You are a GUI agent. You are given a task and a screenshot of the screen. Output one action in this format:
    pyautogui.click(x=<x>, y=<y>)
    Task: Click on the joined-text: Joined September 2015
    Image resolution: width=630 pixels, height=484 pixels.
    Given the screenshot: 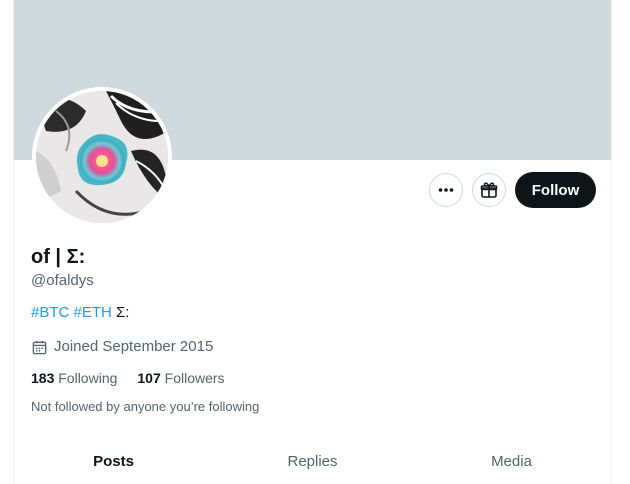 What is the action you would take?
    pyautogui.click(x=134, y=346)
    